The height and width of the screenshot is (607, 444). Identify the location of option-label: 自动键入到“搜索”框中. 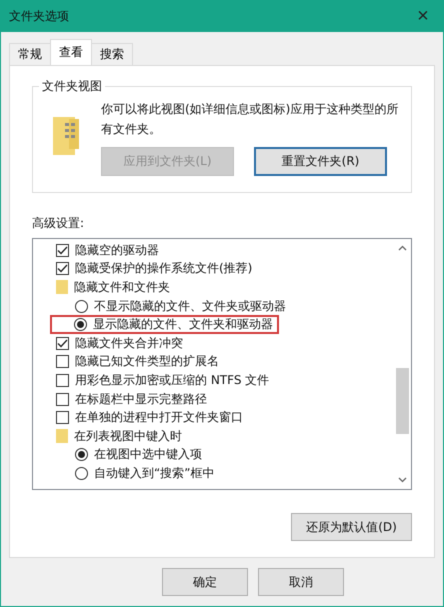
(154, 473).